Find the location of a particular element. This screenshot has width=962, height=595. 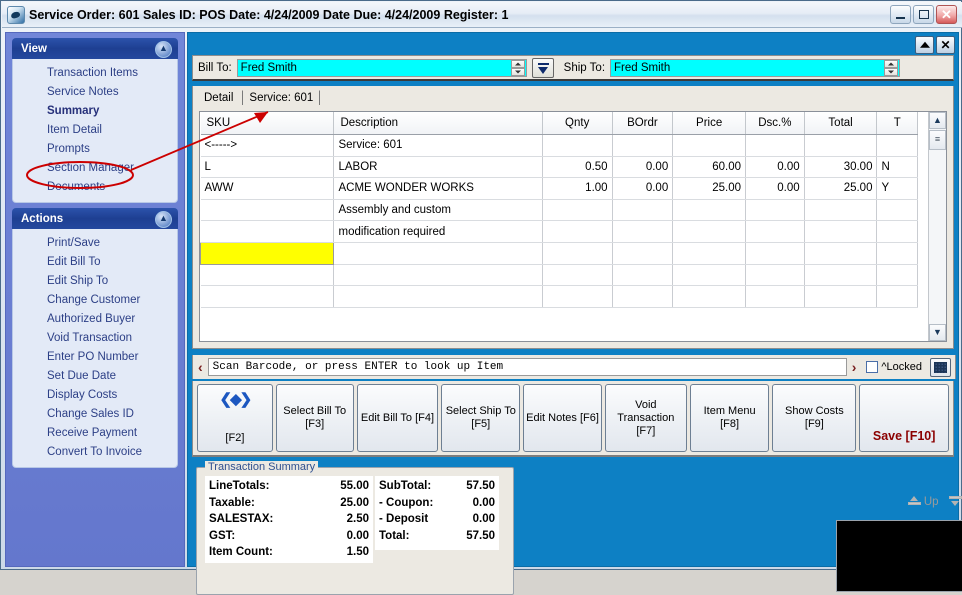

column-header-bordr: BOrdr is located at coordinates (643, 123).